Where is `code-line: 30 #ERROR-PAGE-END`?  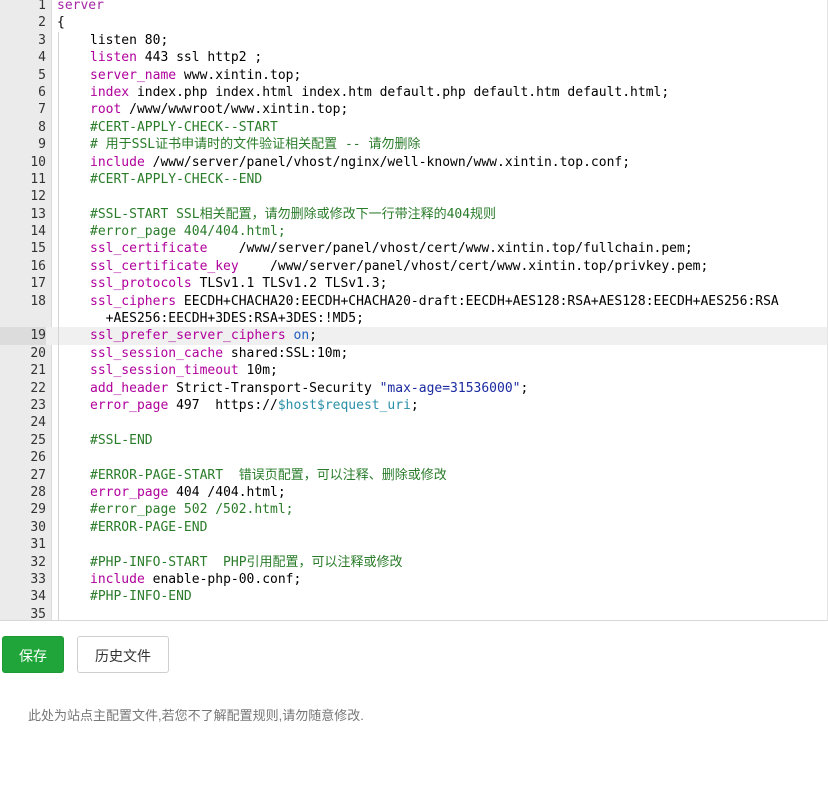 code-line: 30 #ERROR-PAGE-END is located at coordinates (413, 527).